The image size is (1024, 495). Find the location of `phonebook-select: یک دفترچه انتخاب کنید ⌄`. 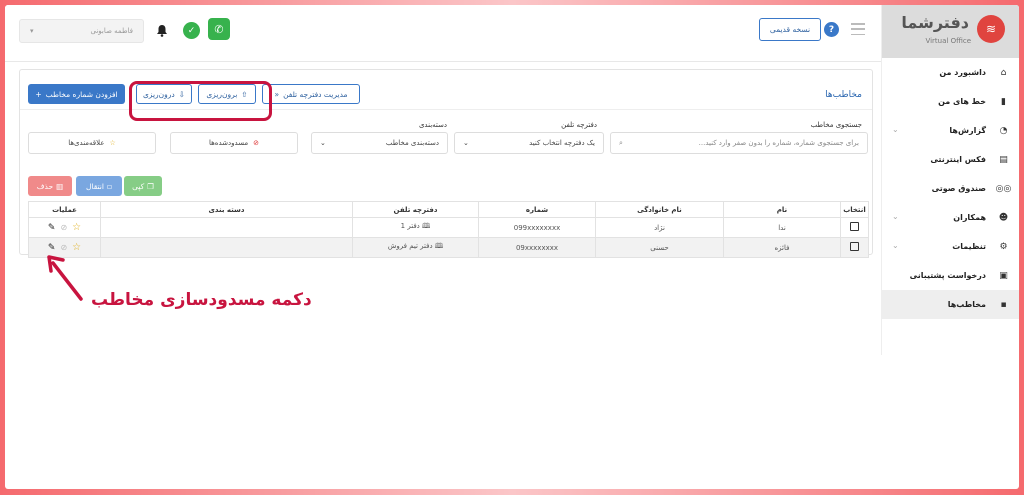

phonebook-select: یک دفترچه انتخاب کنید ⌄ is located at coordinates (529, 143).